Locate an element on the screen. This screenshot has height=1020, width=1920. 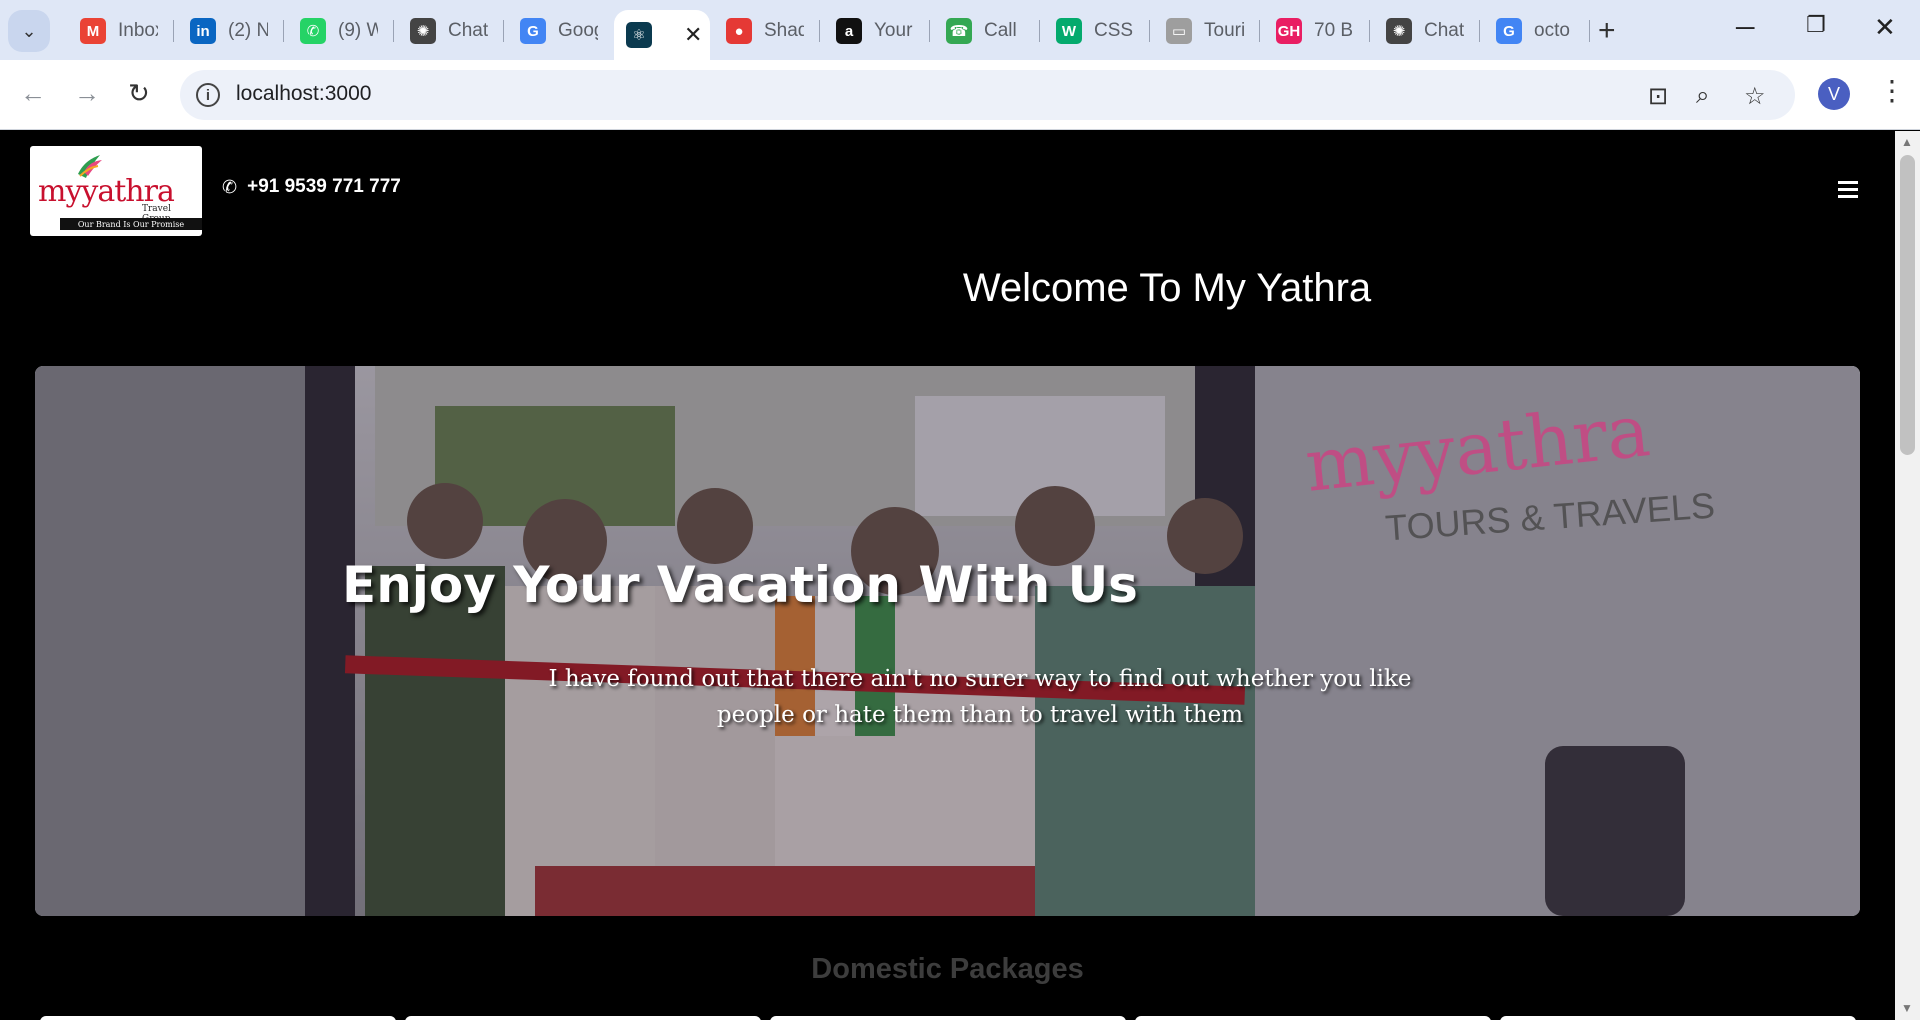
browser-tab: M Inbox is located at coordinates (119, 31).